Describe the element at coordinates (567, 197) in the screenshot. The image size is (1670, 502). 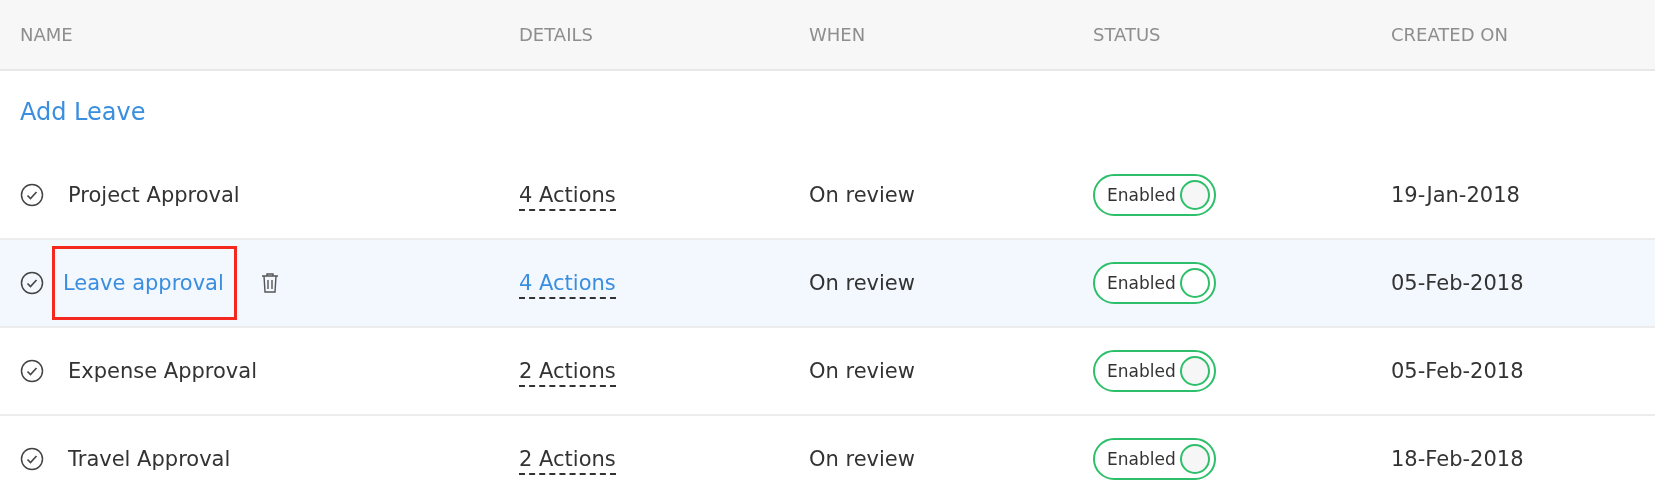
I see `actions-link: 4 Actions` at that location.